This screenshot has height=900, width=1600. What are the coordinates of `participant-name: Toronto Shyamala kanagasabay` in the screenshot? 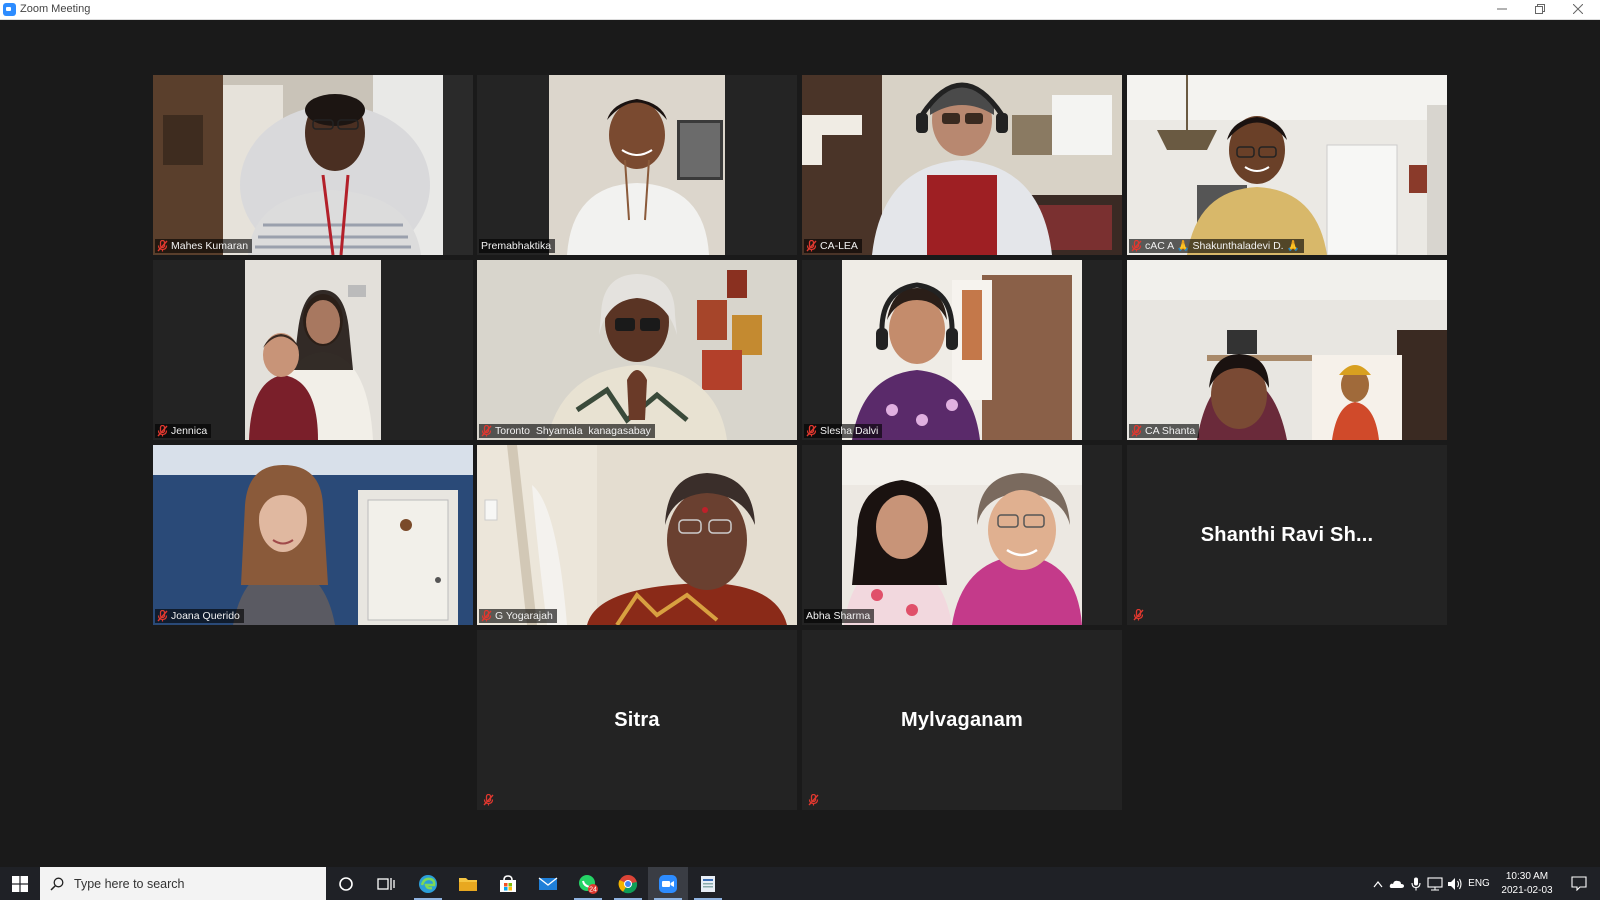 It's located at (573, 431).